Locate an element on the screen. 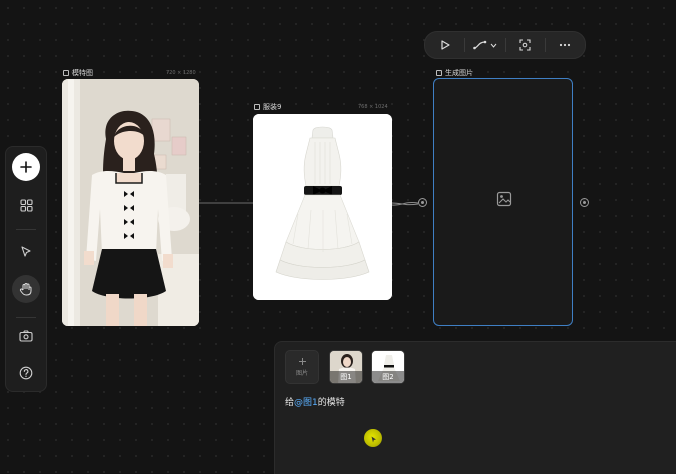 The image size is (676, 474). output-node-input-port is located at coordinates (422, 202).